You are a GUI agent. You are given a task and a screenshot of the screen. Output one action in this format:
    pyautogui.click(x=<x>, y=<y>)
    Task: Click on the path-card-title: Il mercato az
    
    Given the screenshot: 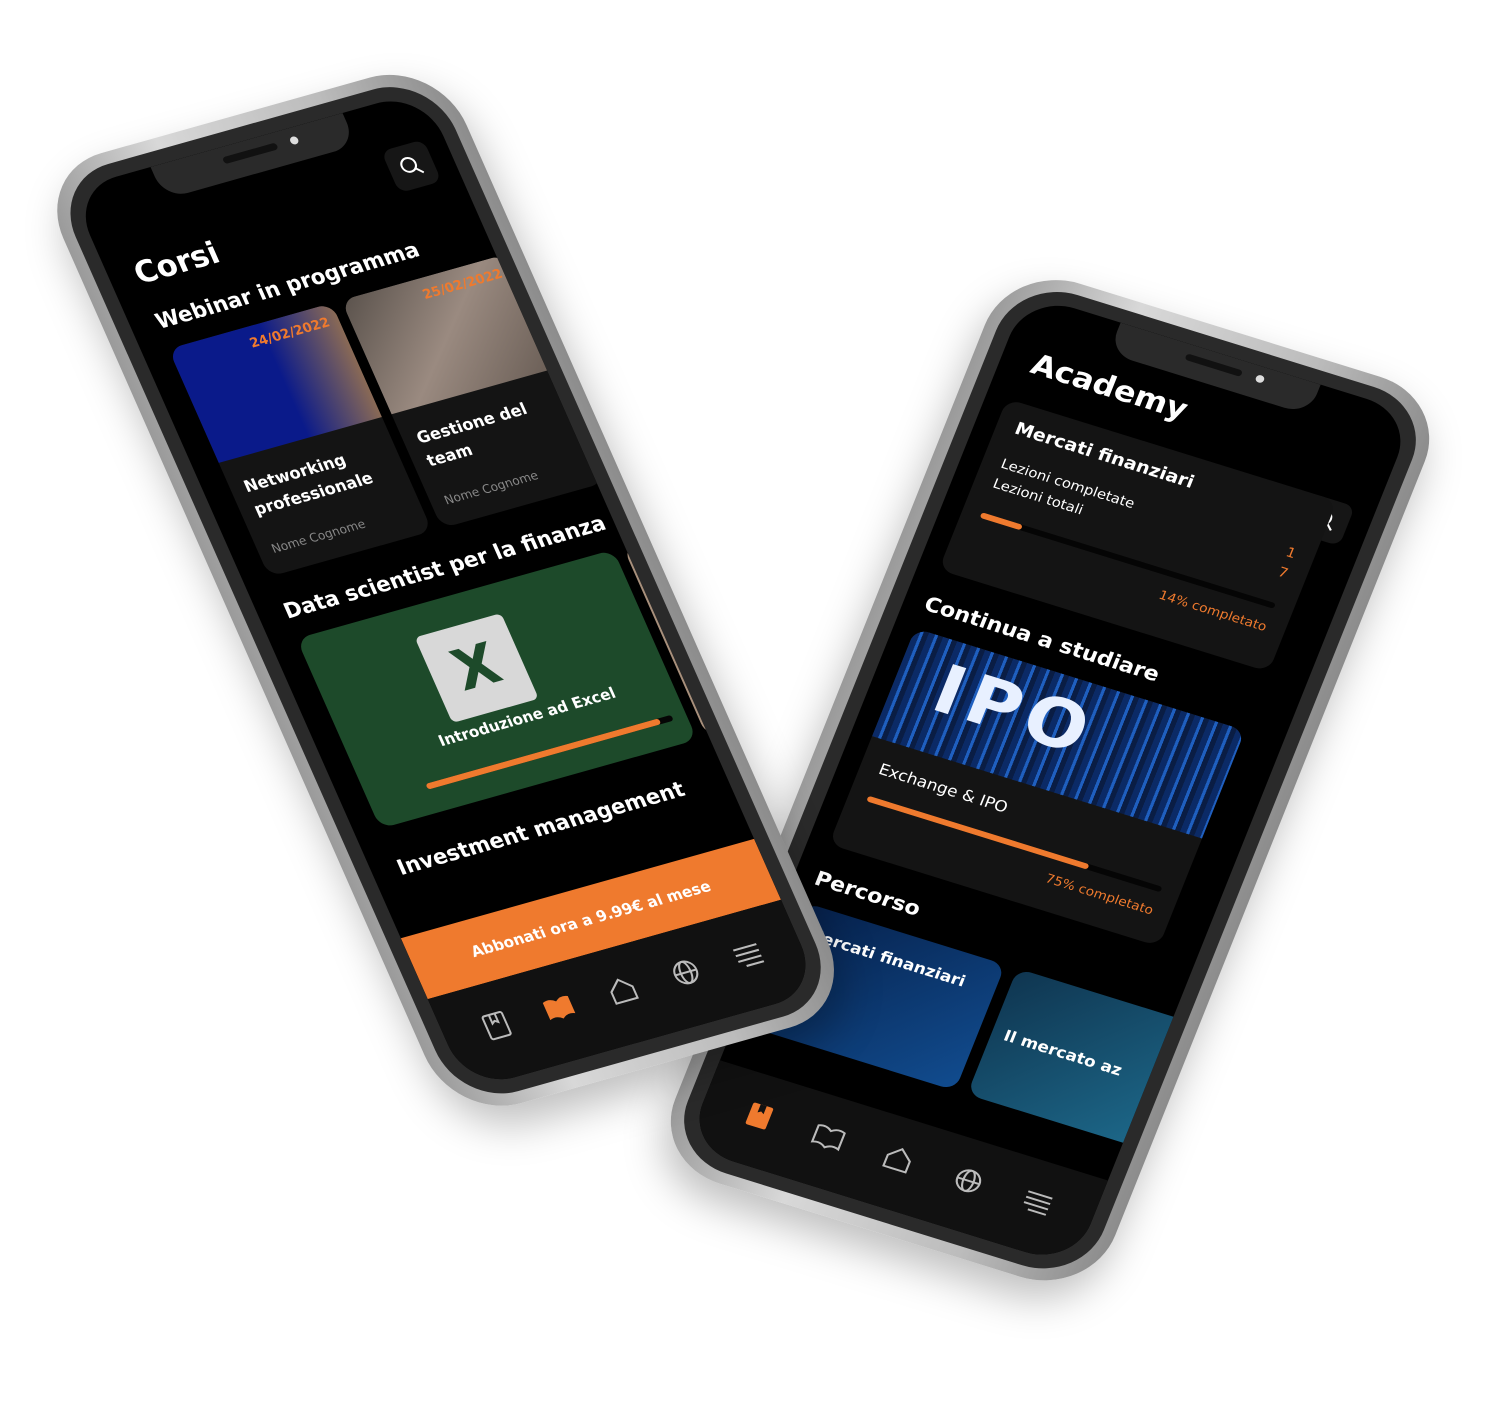 What is the action you would take?
    pyautogui.click(x=1063, y=1053)
    